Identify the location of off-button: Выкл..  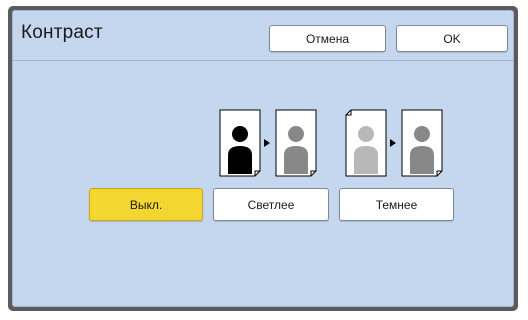
(146, 204).